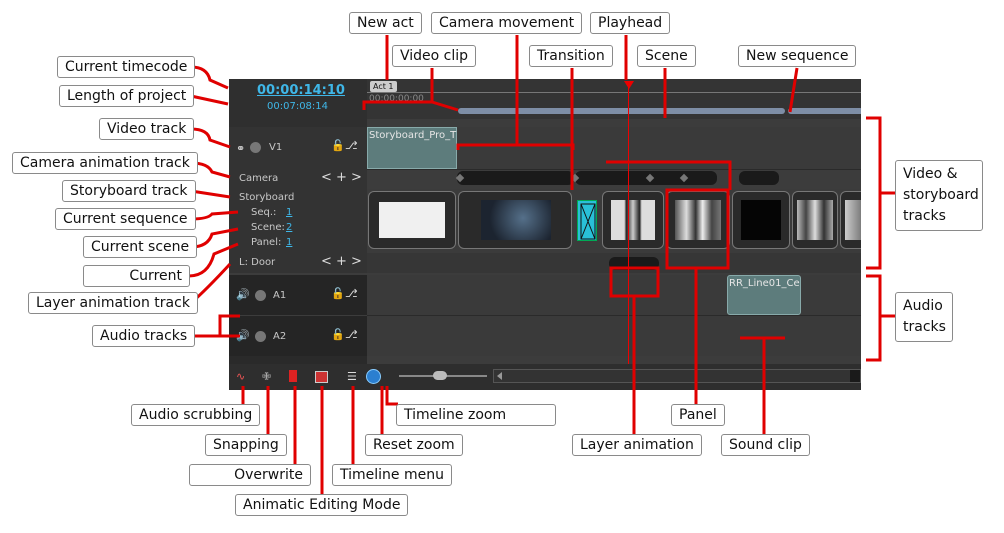  Describe the element at coordinates (259, 178) in the screenshot. I see `camera-track-name: Camera` at that location.